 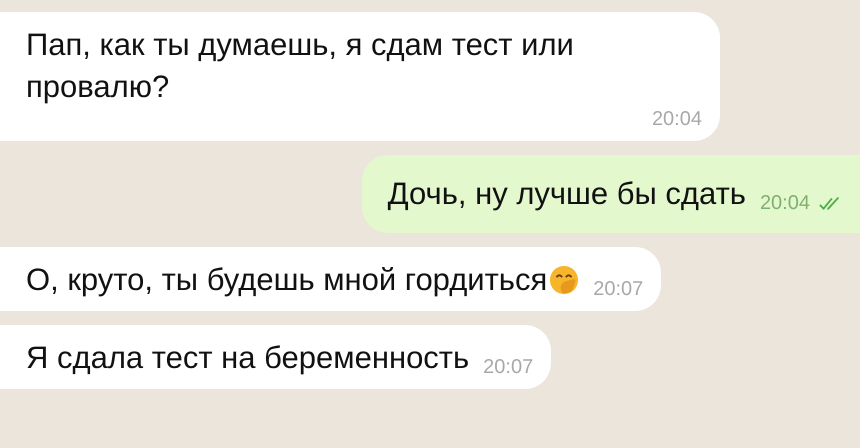 What do you see at coordinates (287, 280) in the screenshot?
I see `message-text: О, круто, ты будешь мной гордиться` at bounding box center [287, 280].